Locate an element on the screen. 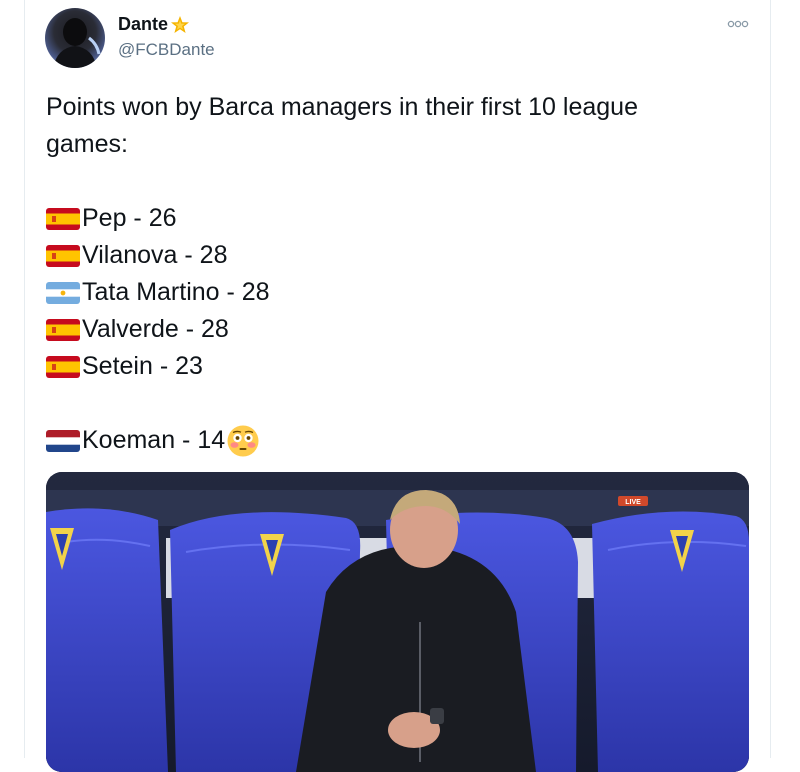  manager-label: Tata Martino - 28 is located at coordinates (176, 292).